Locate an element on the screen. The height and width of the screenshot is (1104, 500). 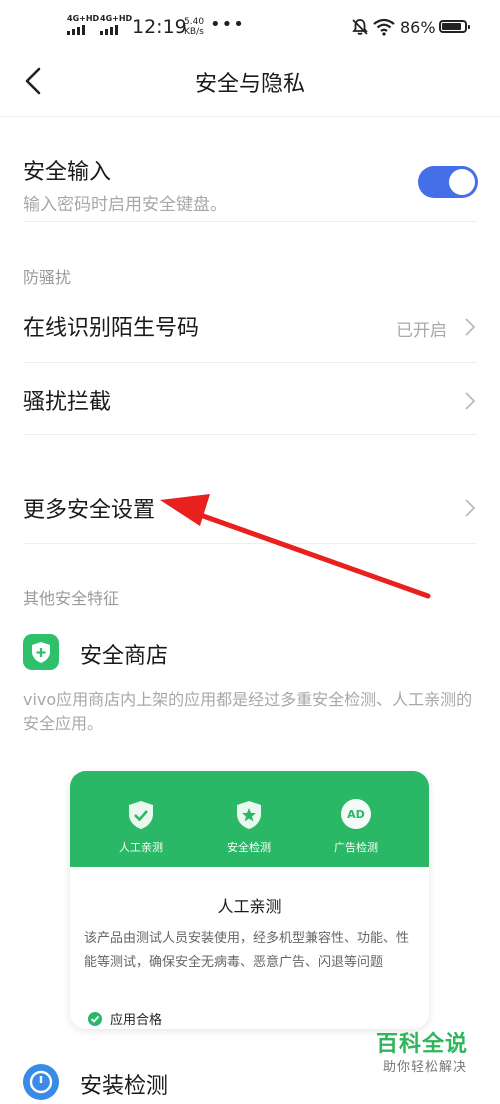
online-id-label: 在线识别陌生号码 is located at coordinates (111, 328).